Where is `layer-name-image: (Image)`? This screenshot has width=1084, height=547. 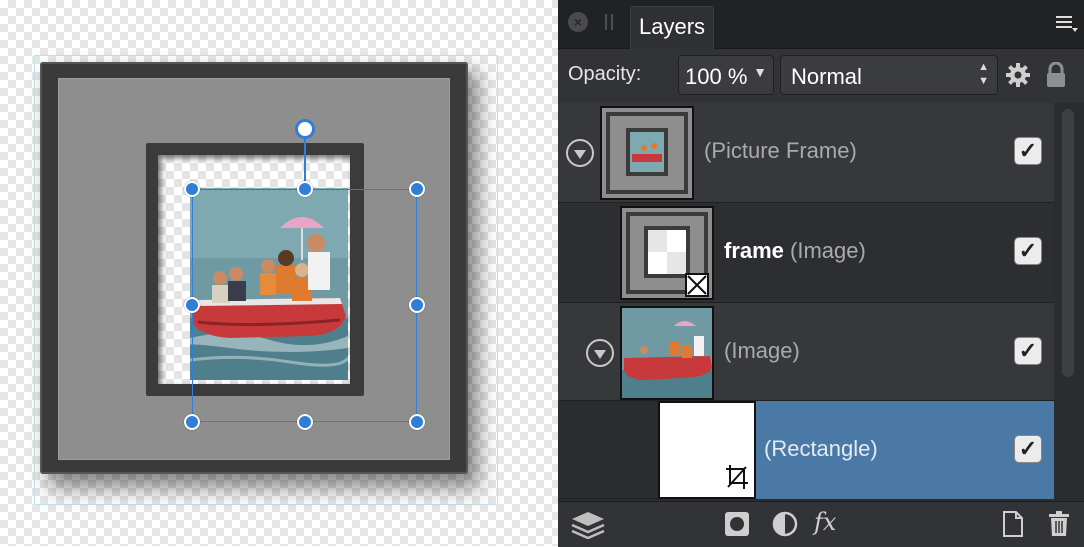
layer-name-image: (Image) is located at coordinates (762, 351).